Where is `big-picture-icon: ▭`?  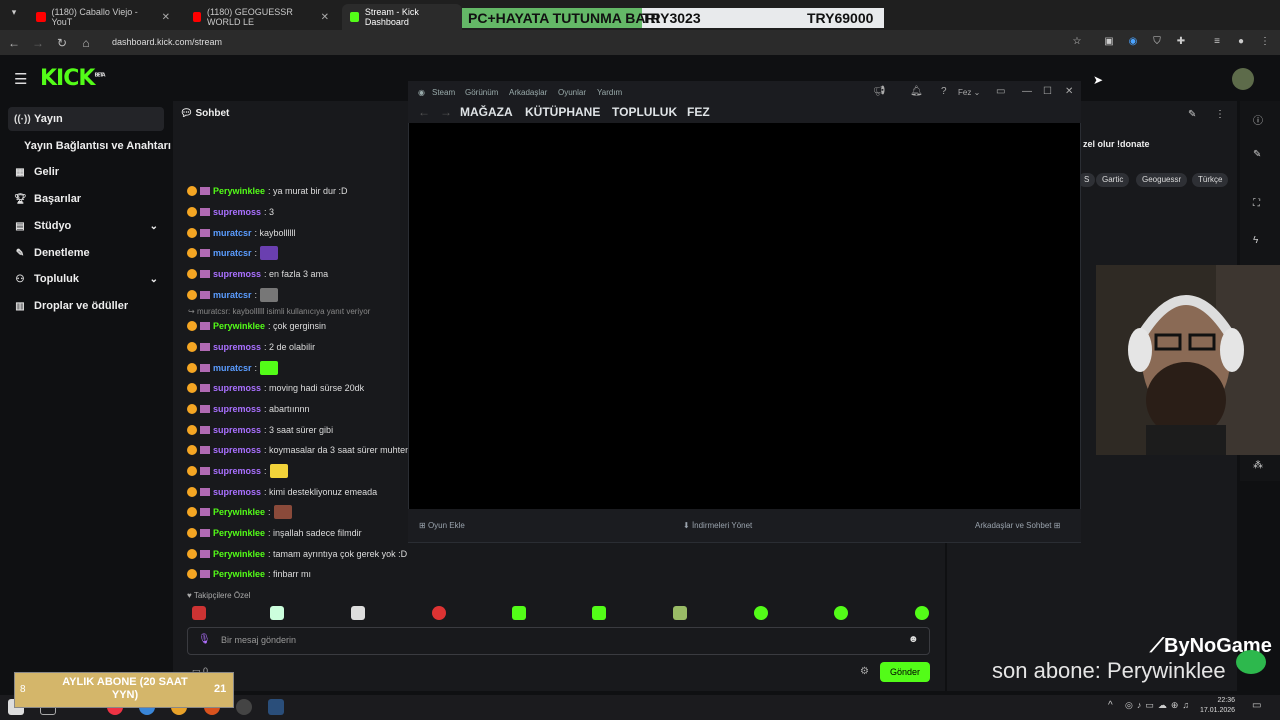
big-picture-icon: ▭ is located at coordinates (1000, 91).